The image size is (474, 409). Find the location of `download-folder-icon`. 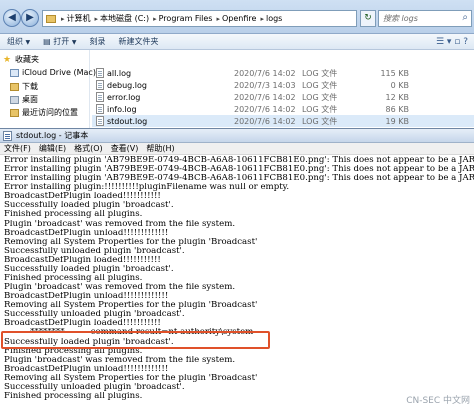

download-folder-icon is located at coordinates (14, 86).